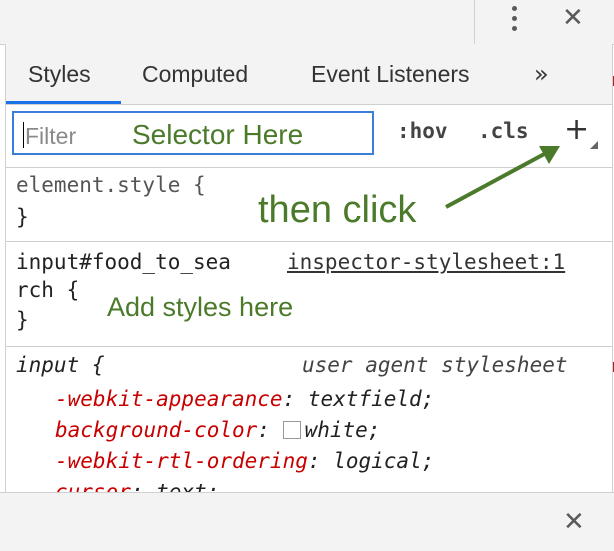 This screenshot has width=614, height=551. I want to click on tab-event-listeners: Event Listeners, so click(390, 74).